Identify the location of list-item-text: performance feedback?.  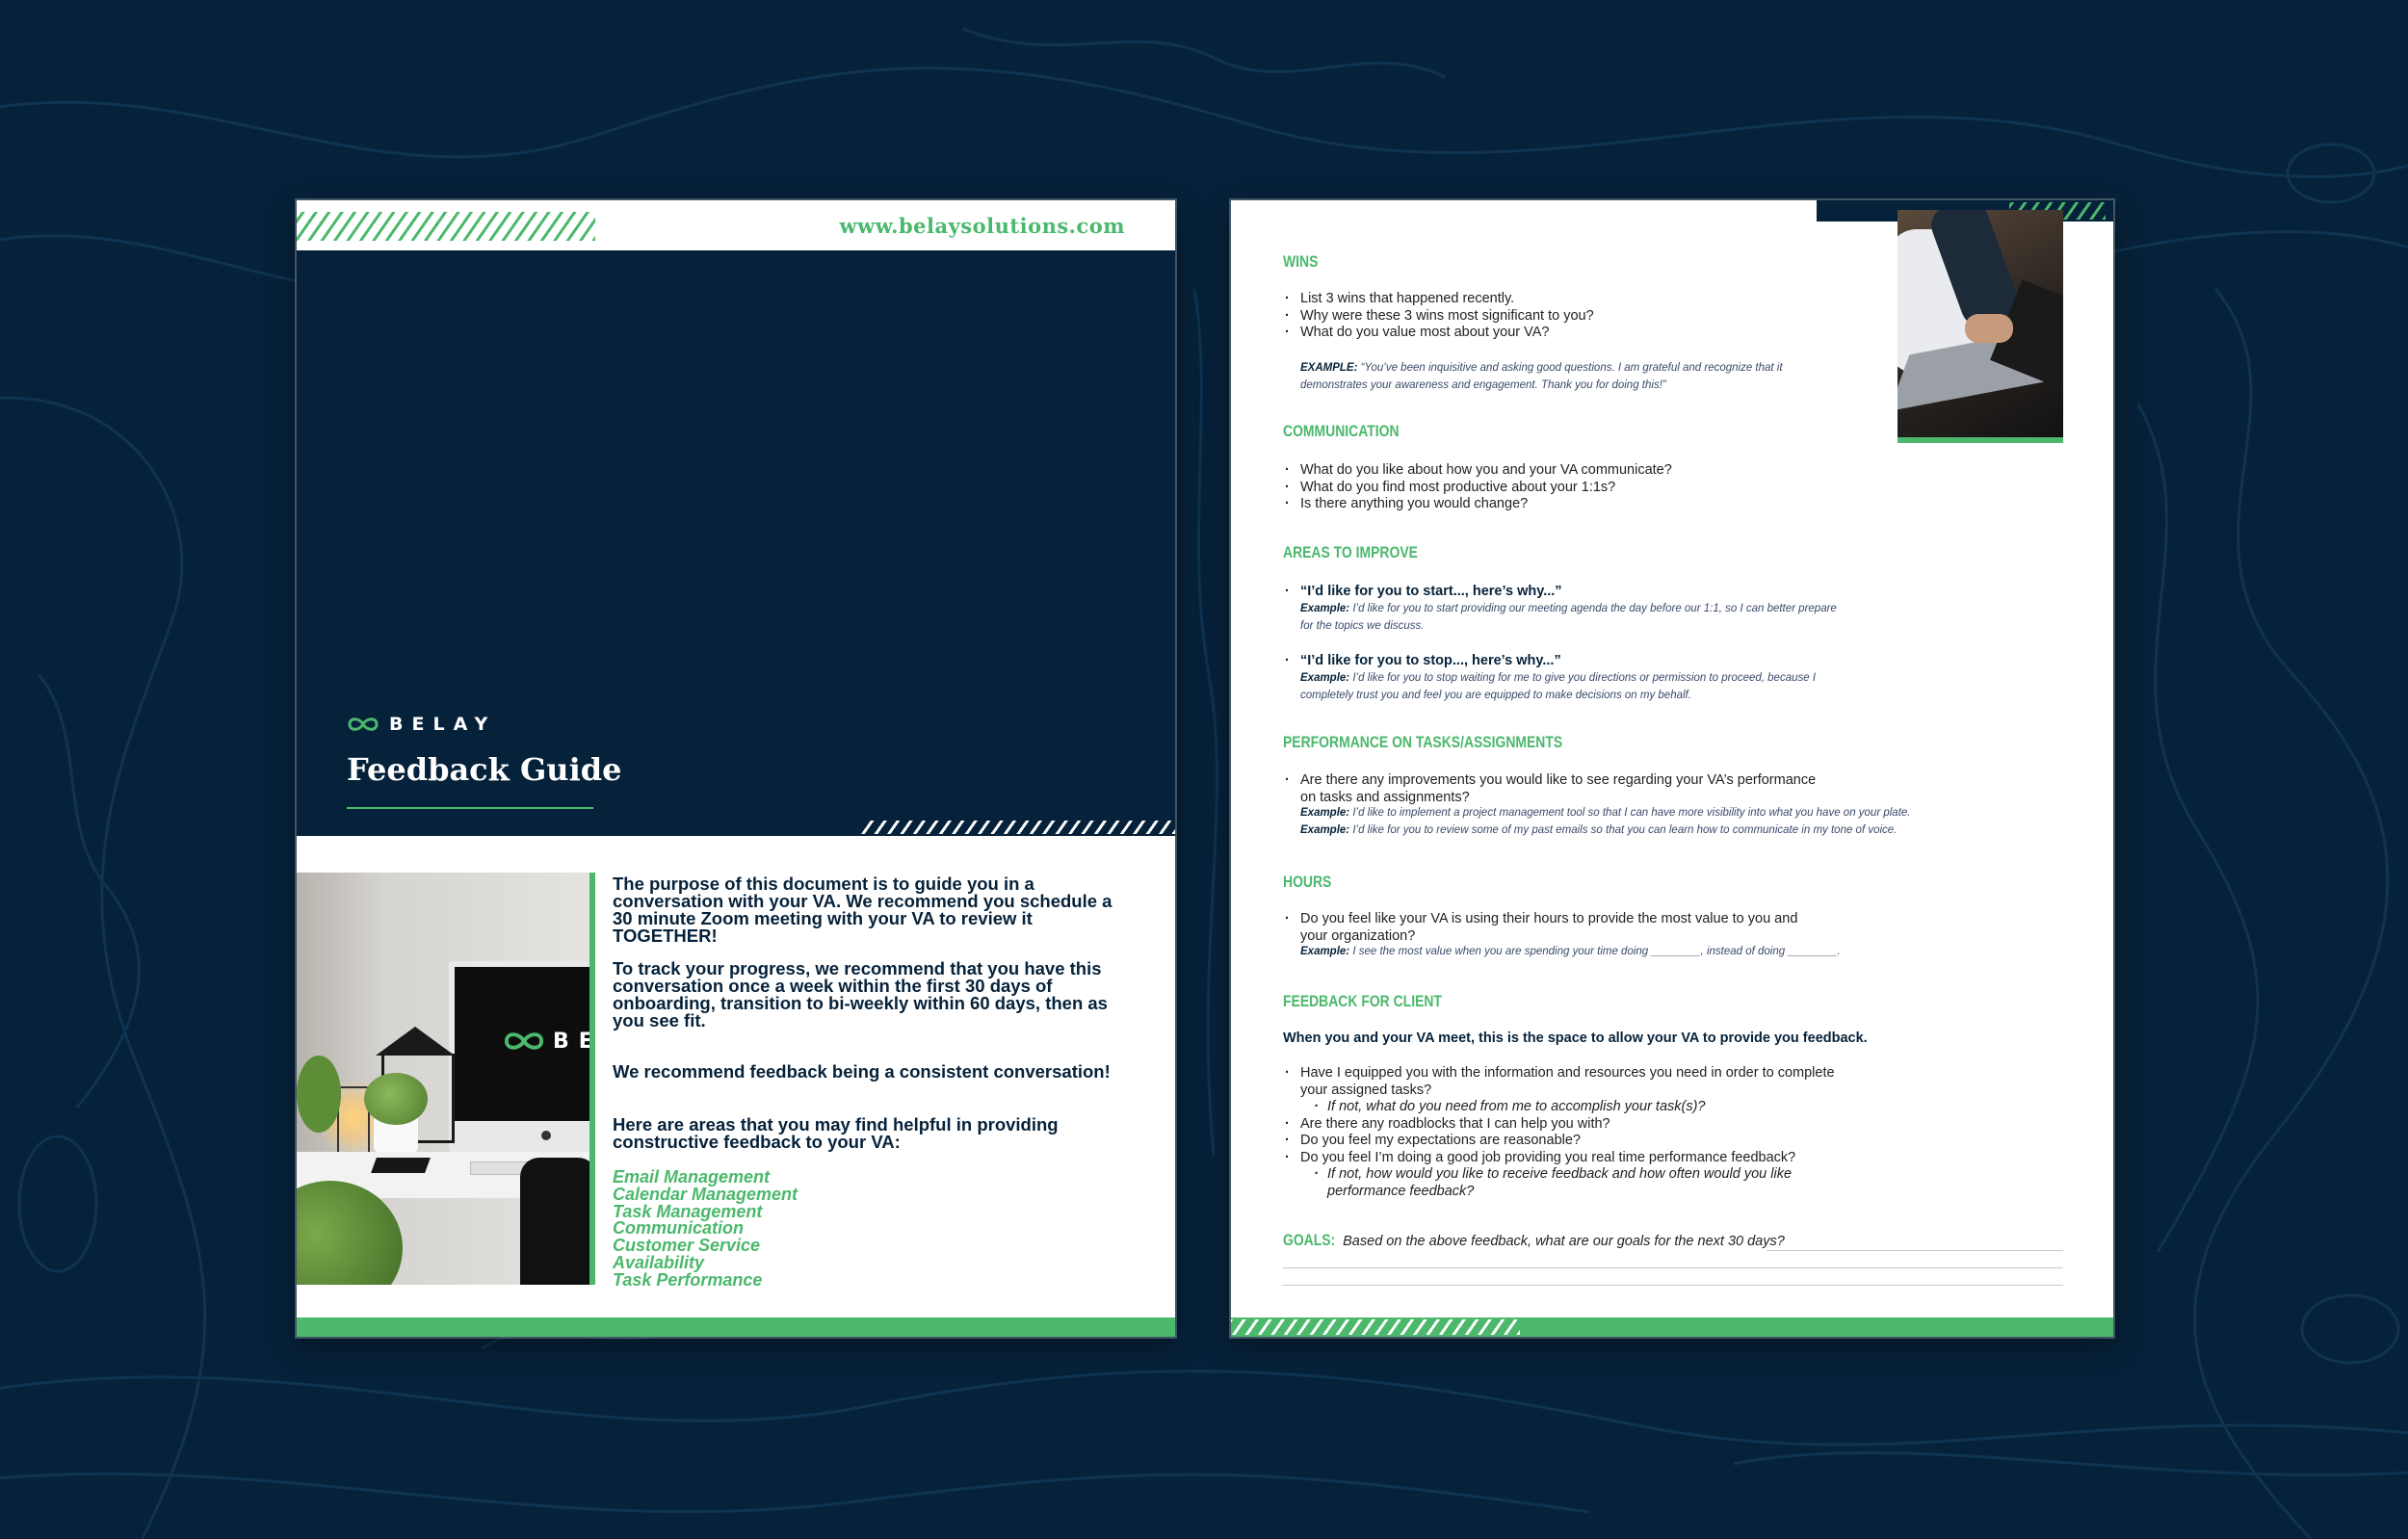
(1401, 1191).